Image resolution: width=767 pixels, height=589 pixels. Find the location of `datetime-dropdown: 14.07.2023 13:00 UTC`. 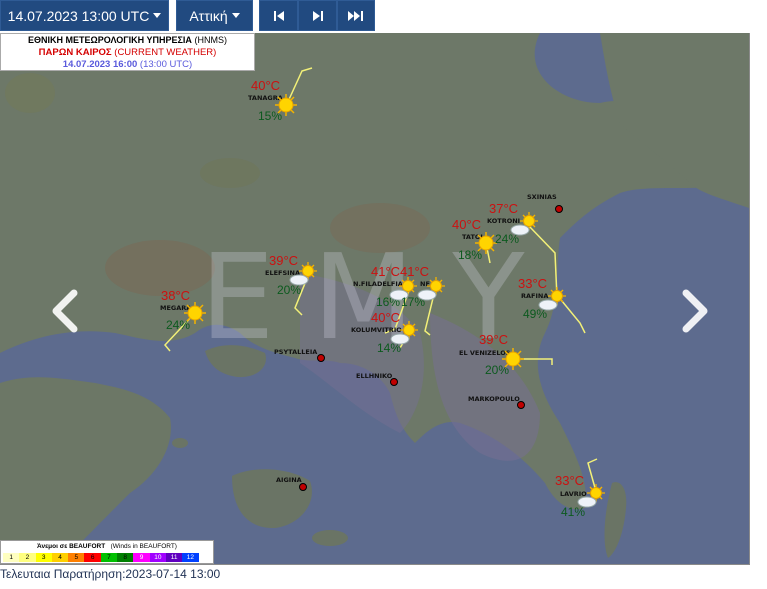

datetime-dropdown: 14.07.2023 13:00 UTC is located at coordinates (84, 15).